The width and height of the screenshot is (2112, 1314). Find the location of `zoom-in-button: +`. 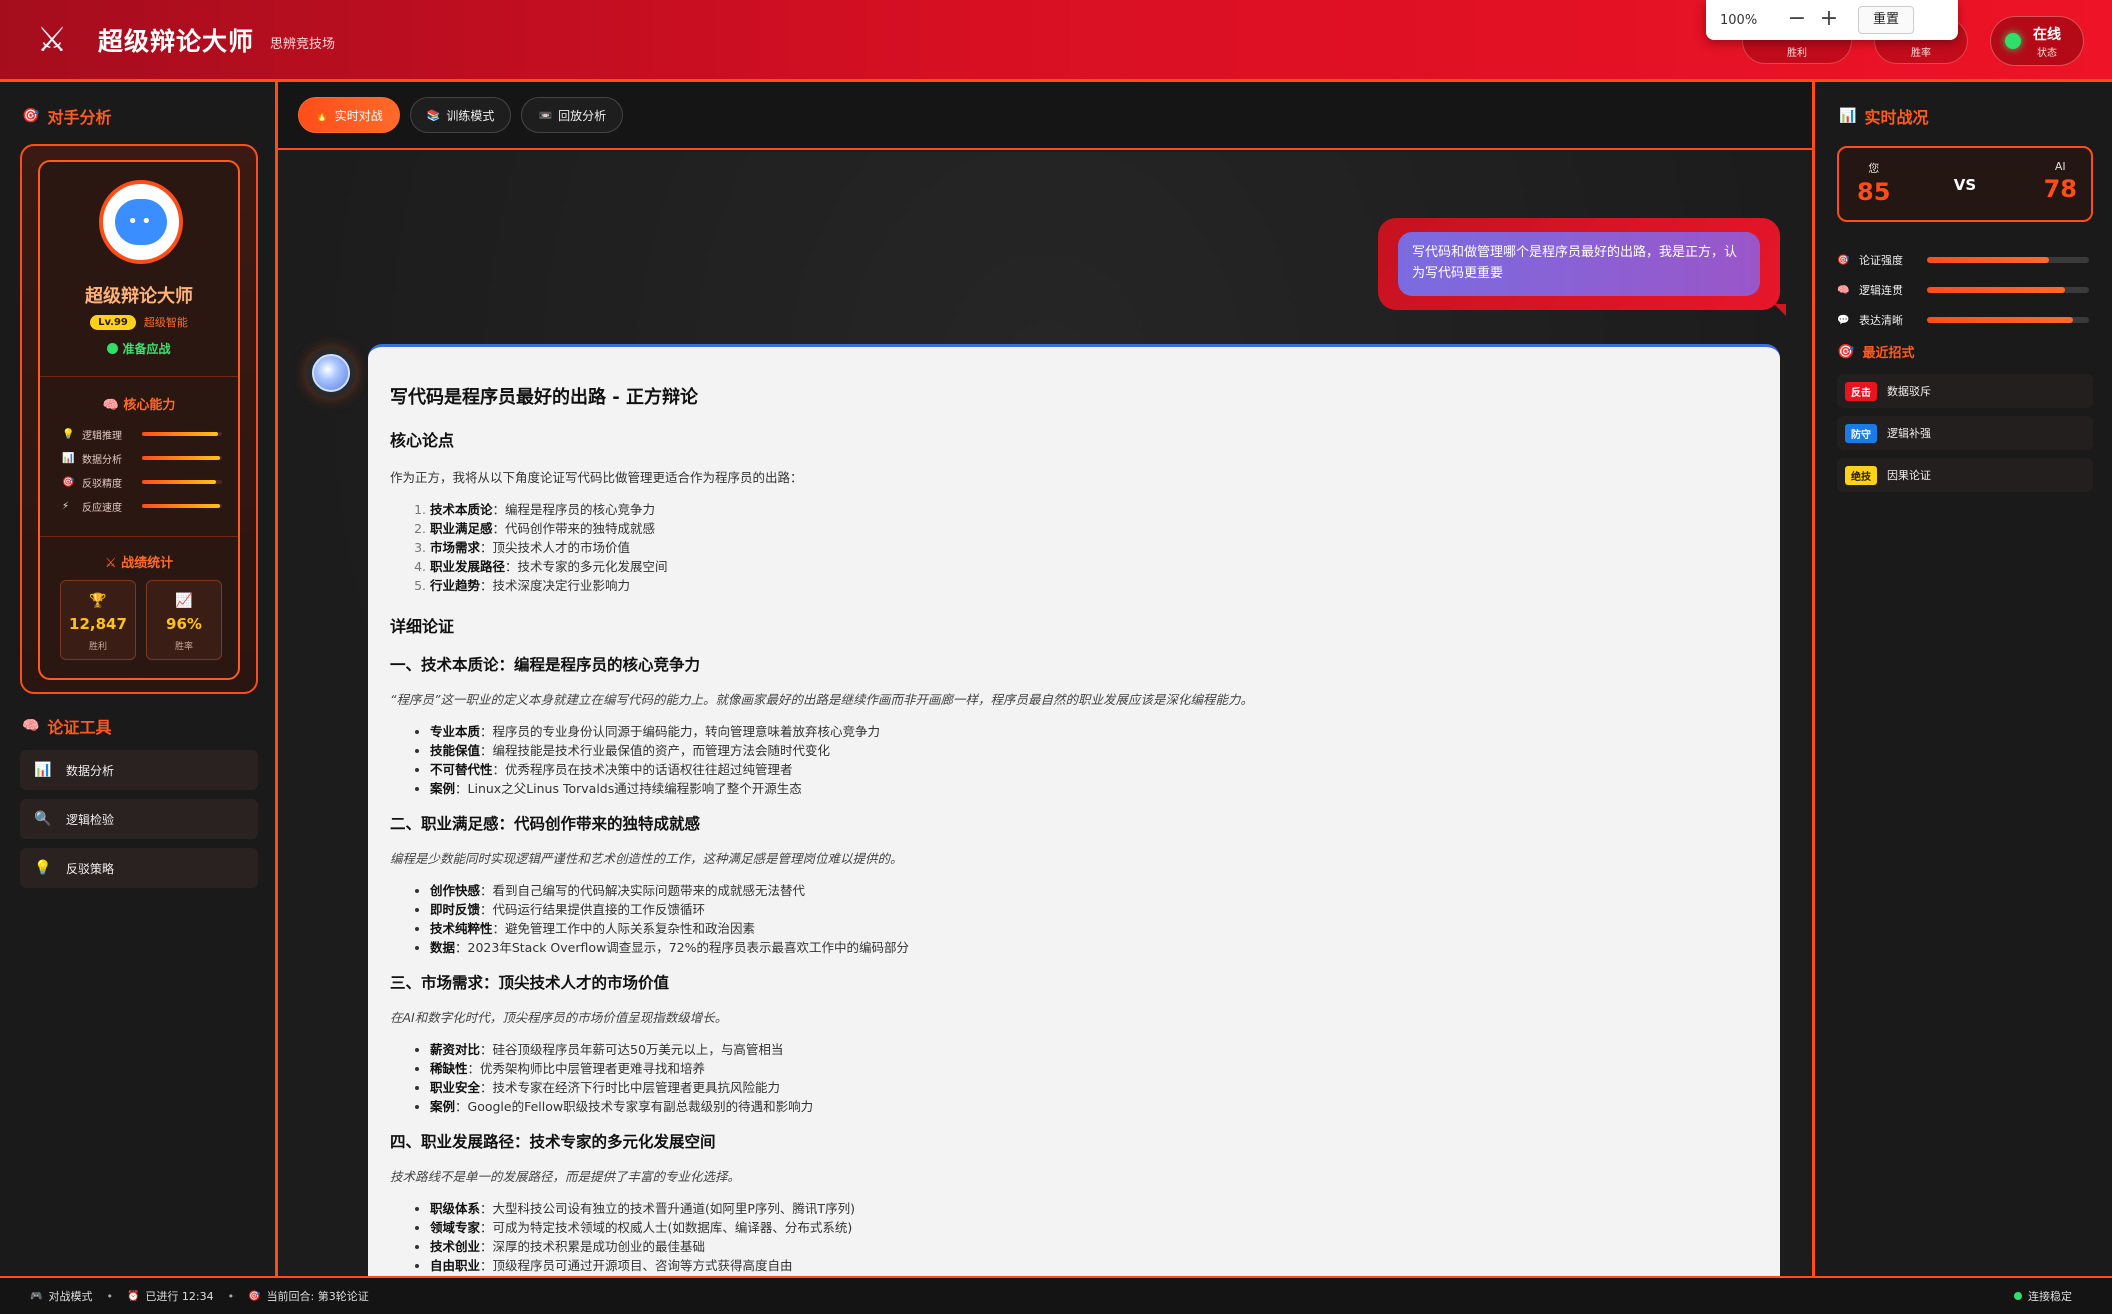

zoom-in-button: + is located at coordinates (1829, 20).